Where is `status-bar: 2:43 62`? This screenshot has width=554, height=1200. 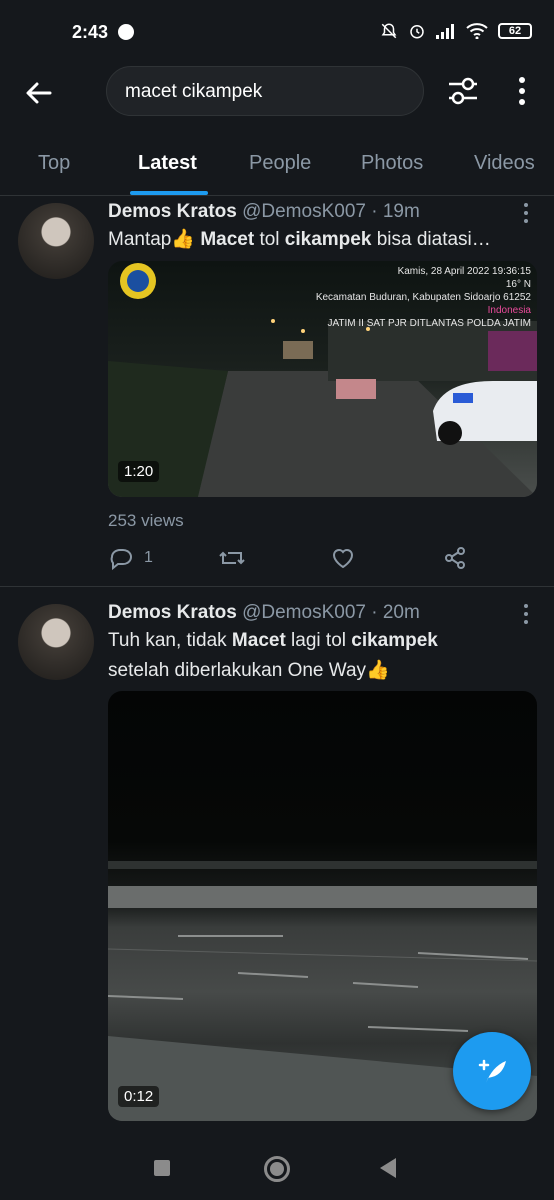 status-bar: 2:43 62 is located at coordinates (277, 32).